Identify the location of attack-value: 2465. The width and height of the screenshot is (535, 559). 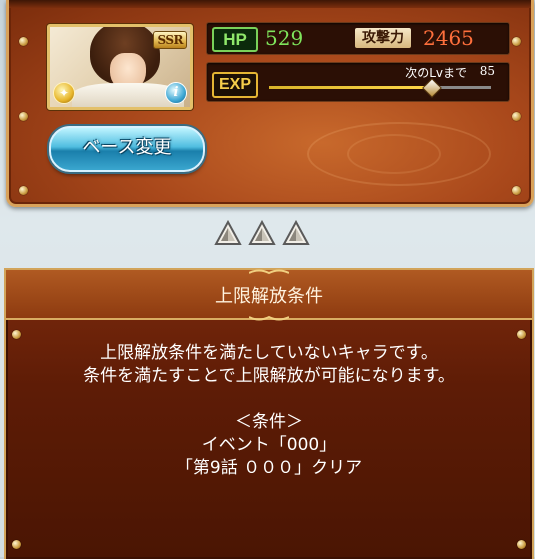
(448, 38).